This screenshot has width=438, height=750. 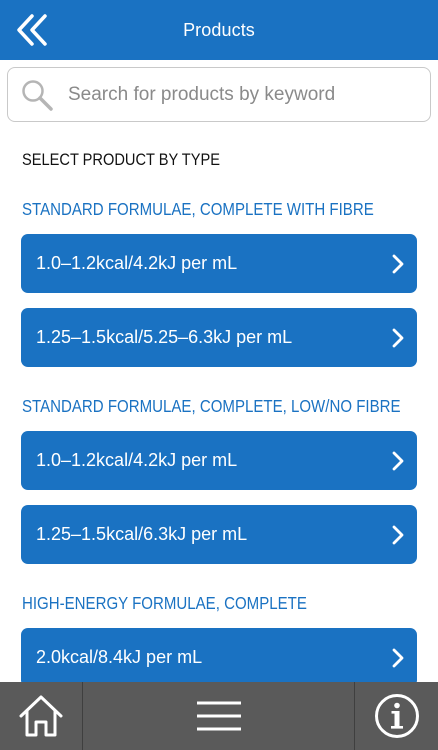 What do you see at coordinates (198, 209) in the screenshot?
I see `group-title-standard-fibre: STANDARD FORMULAE, COMPLETE WITH FIBRE` at bounding box center [198, 209].